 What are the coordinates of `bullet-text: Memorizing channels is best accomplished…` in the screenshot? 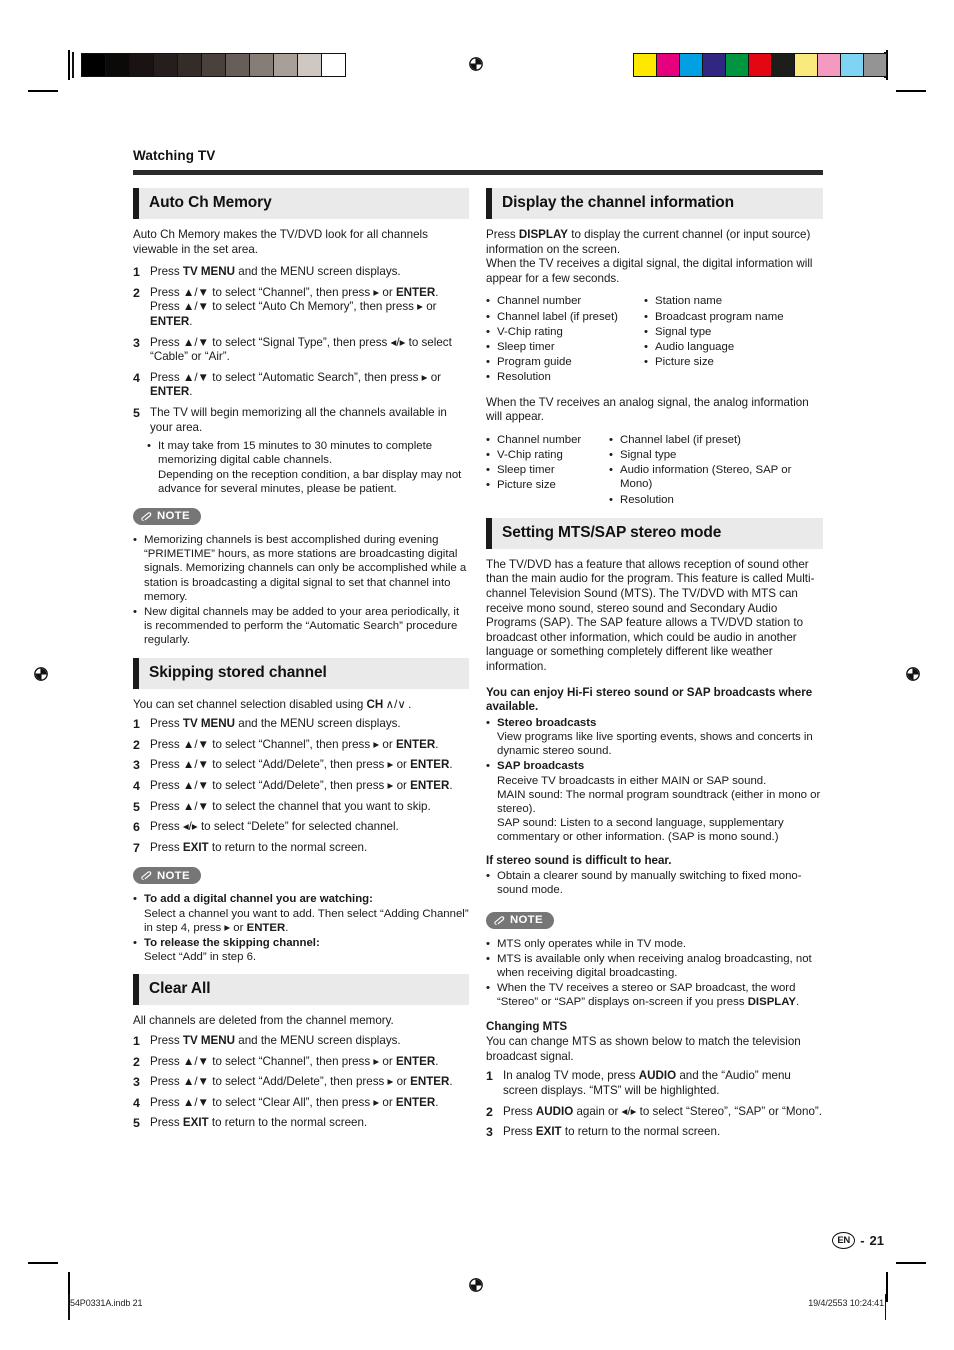 It's located at (305, 568).